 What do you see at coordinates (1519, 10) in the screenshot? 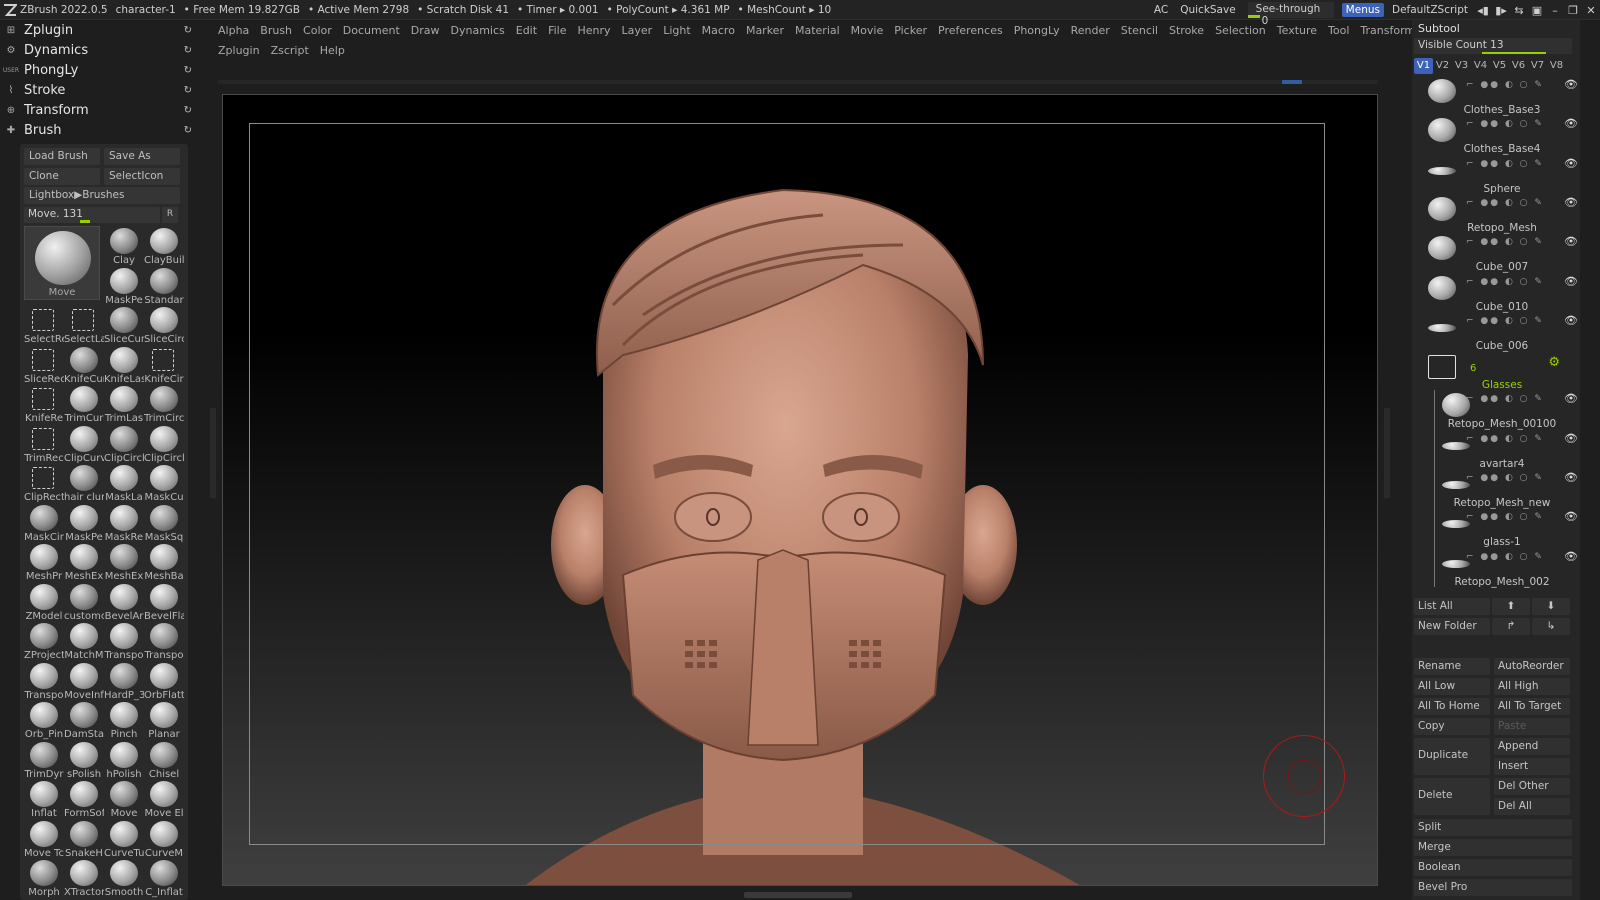
I see `swap-icon: ⇆` at bounding box center [1519, 10].